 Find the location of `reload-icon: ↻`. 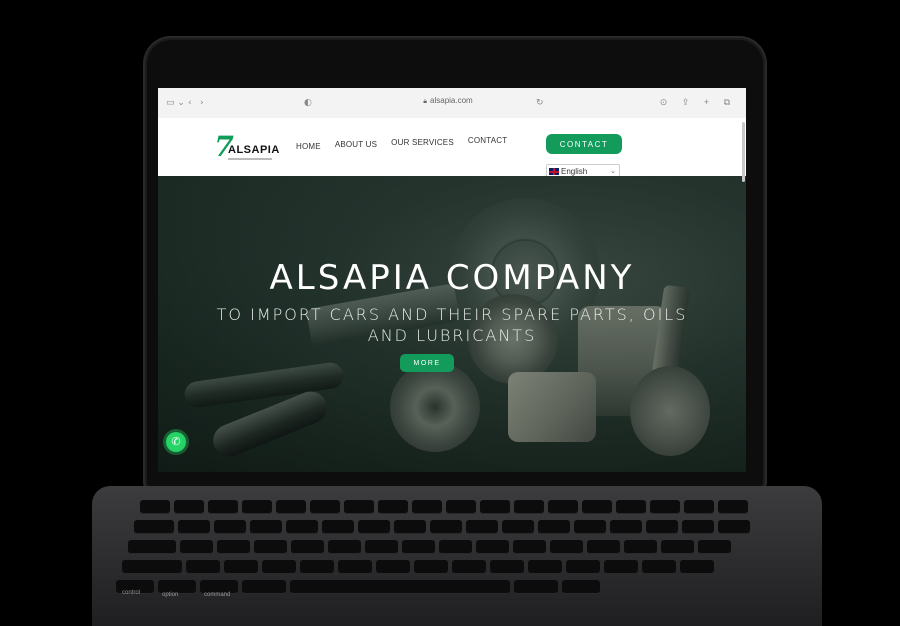

reload-icon: ↻ is located at coordinates (540, 103).